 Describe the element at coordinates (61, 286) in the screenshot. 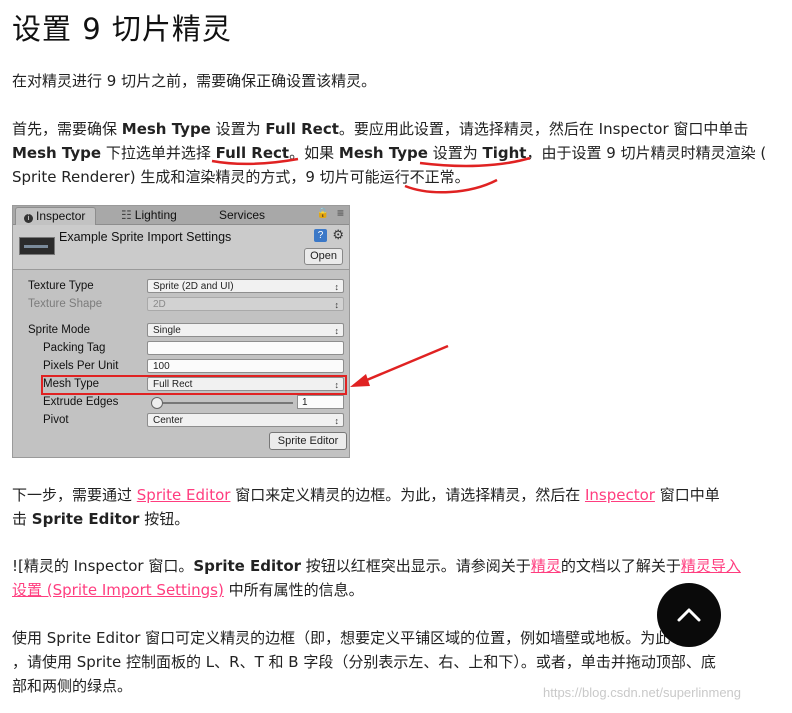

I see `texture-type-label: Texture Type` at that location.